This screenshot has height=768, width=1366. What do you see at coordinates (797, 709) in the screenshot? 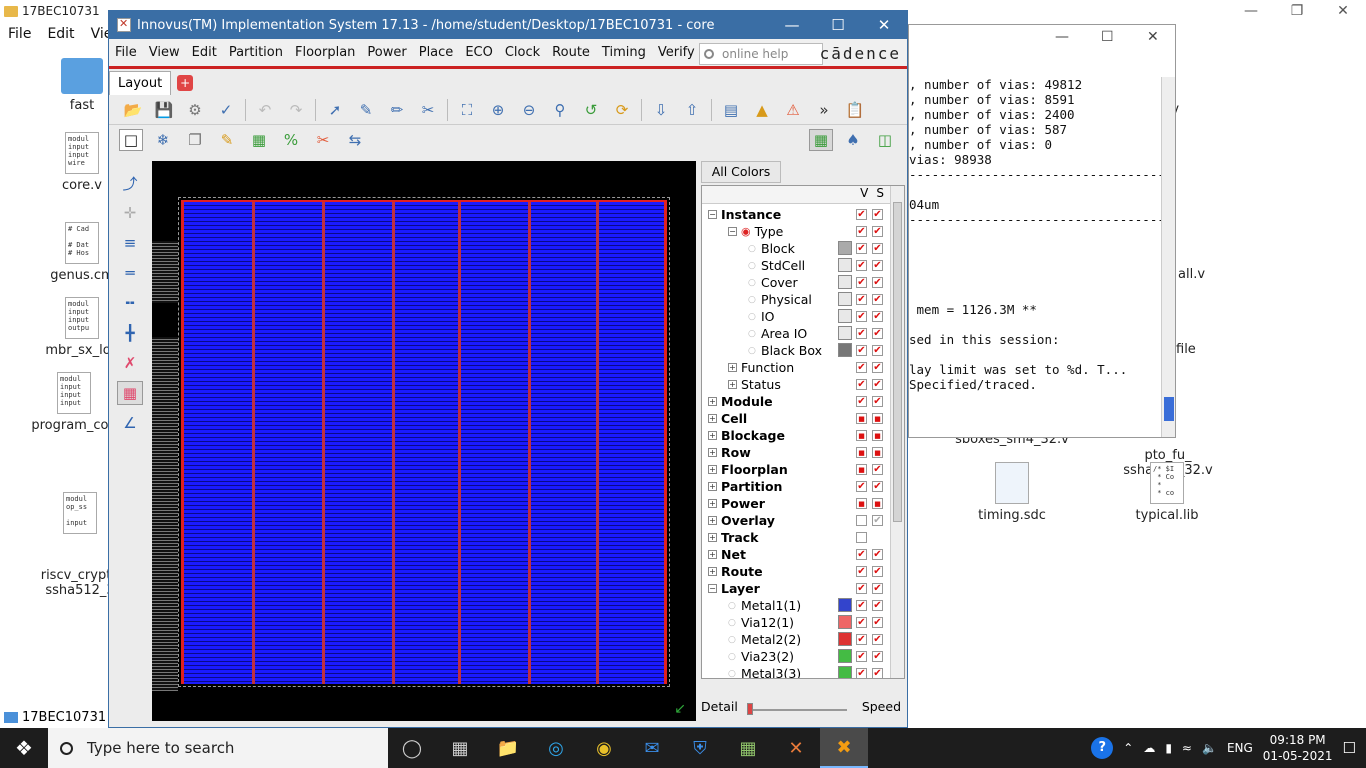
I see `detail-speed-slider` at bounding box center [797, 709].